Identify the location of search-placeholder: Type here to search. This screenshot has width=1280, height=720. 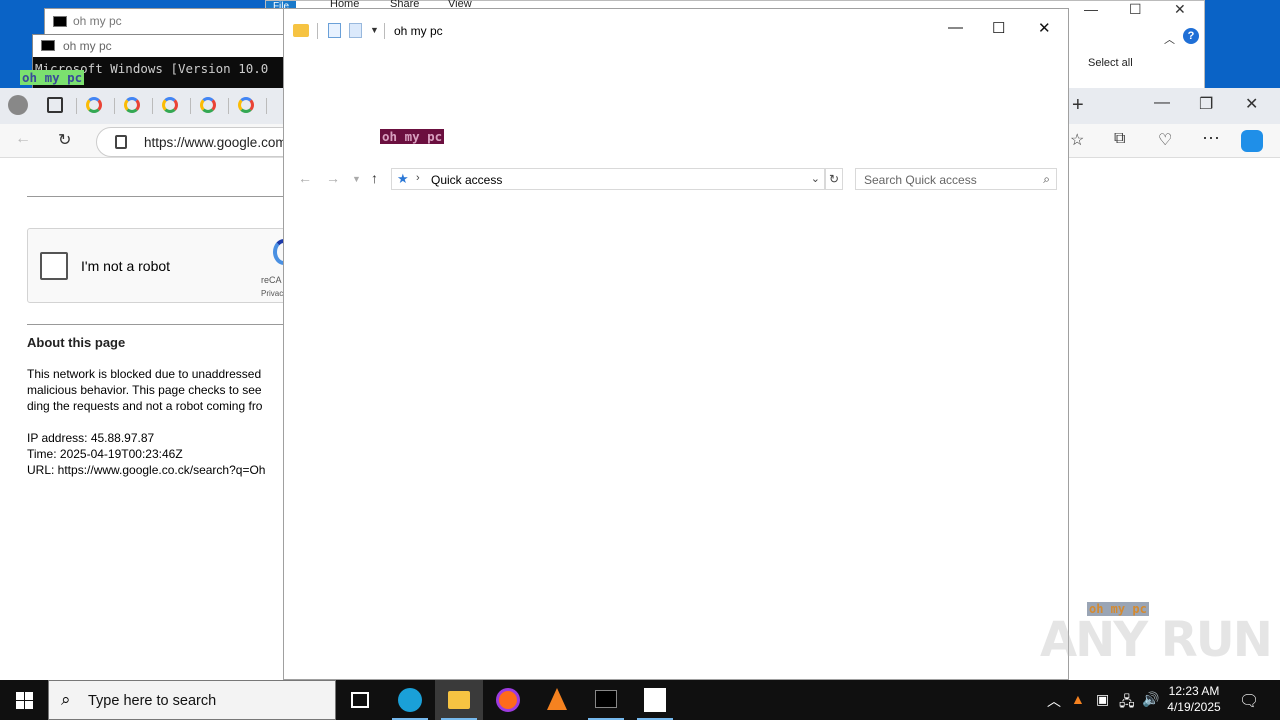
(152, 701).